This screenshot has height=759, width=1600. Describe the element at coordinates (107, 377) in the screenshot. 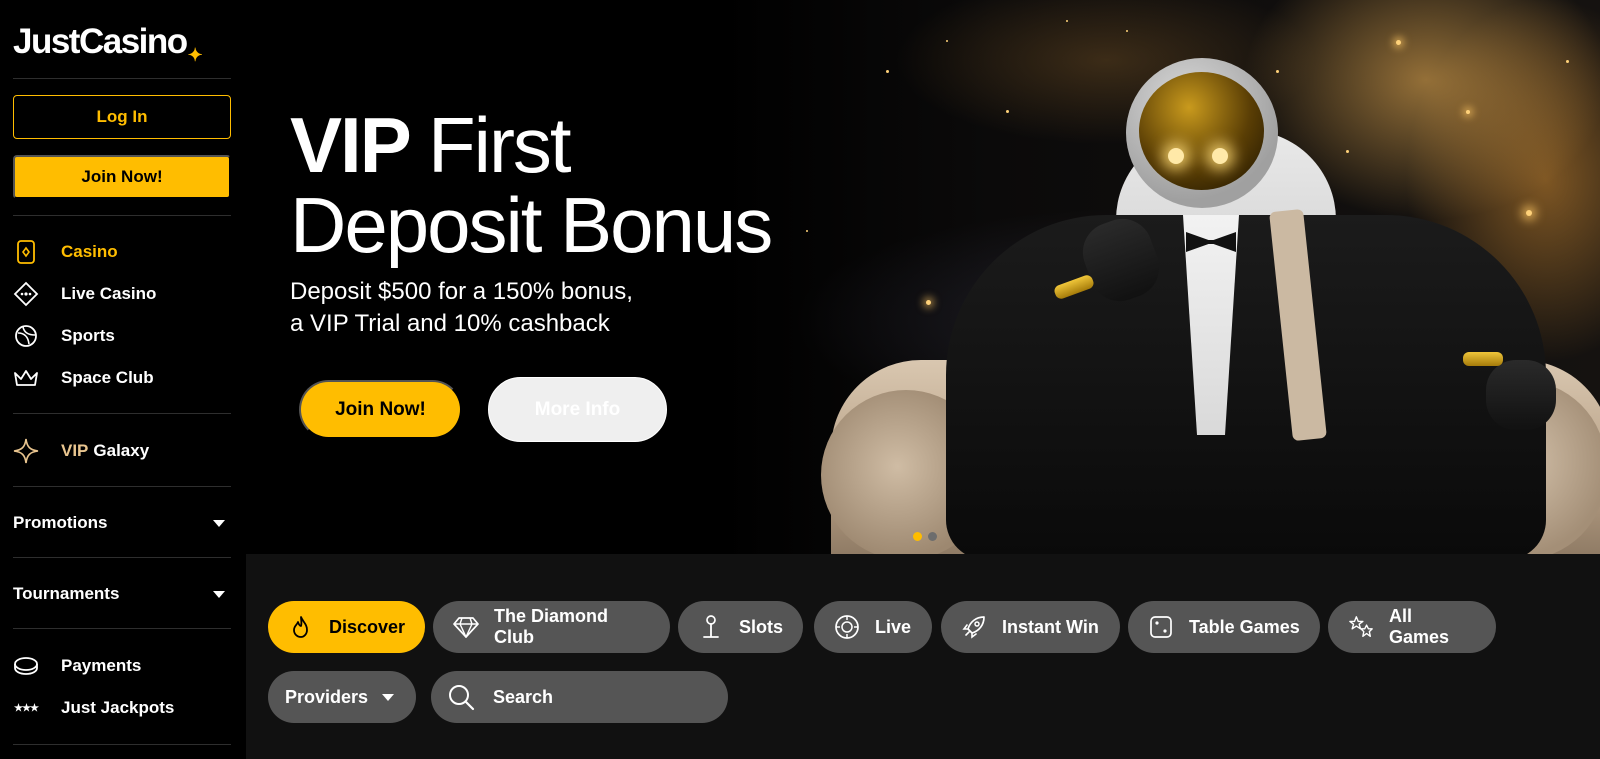

I see `sidebar-item-label: Space Club` at that location.